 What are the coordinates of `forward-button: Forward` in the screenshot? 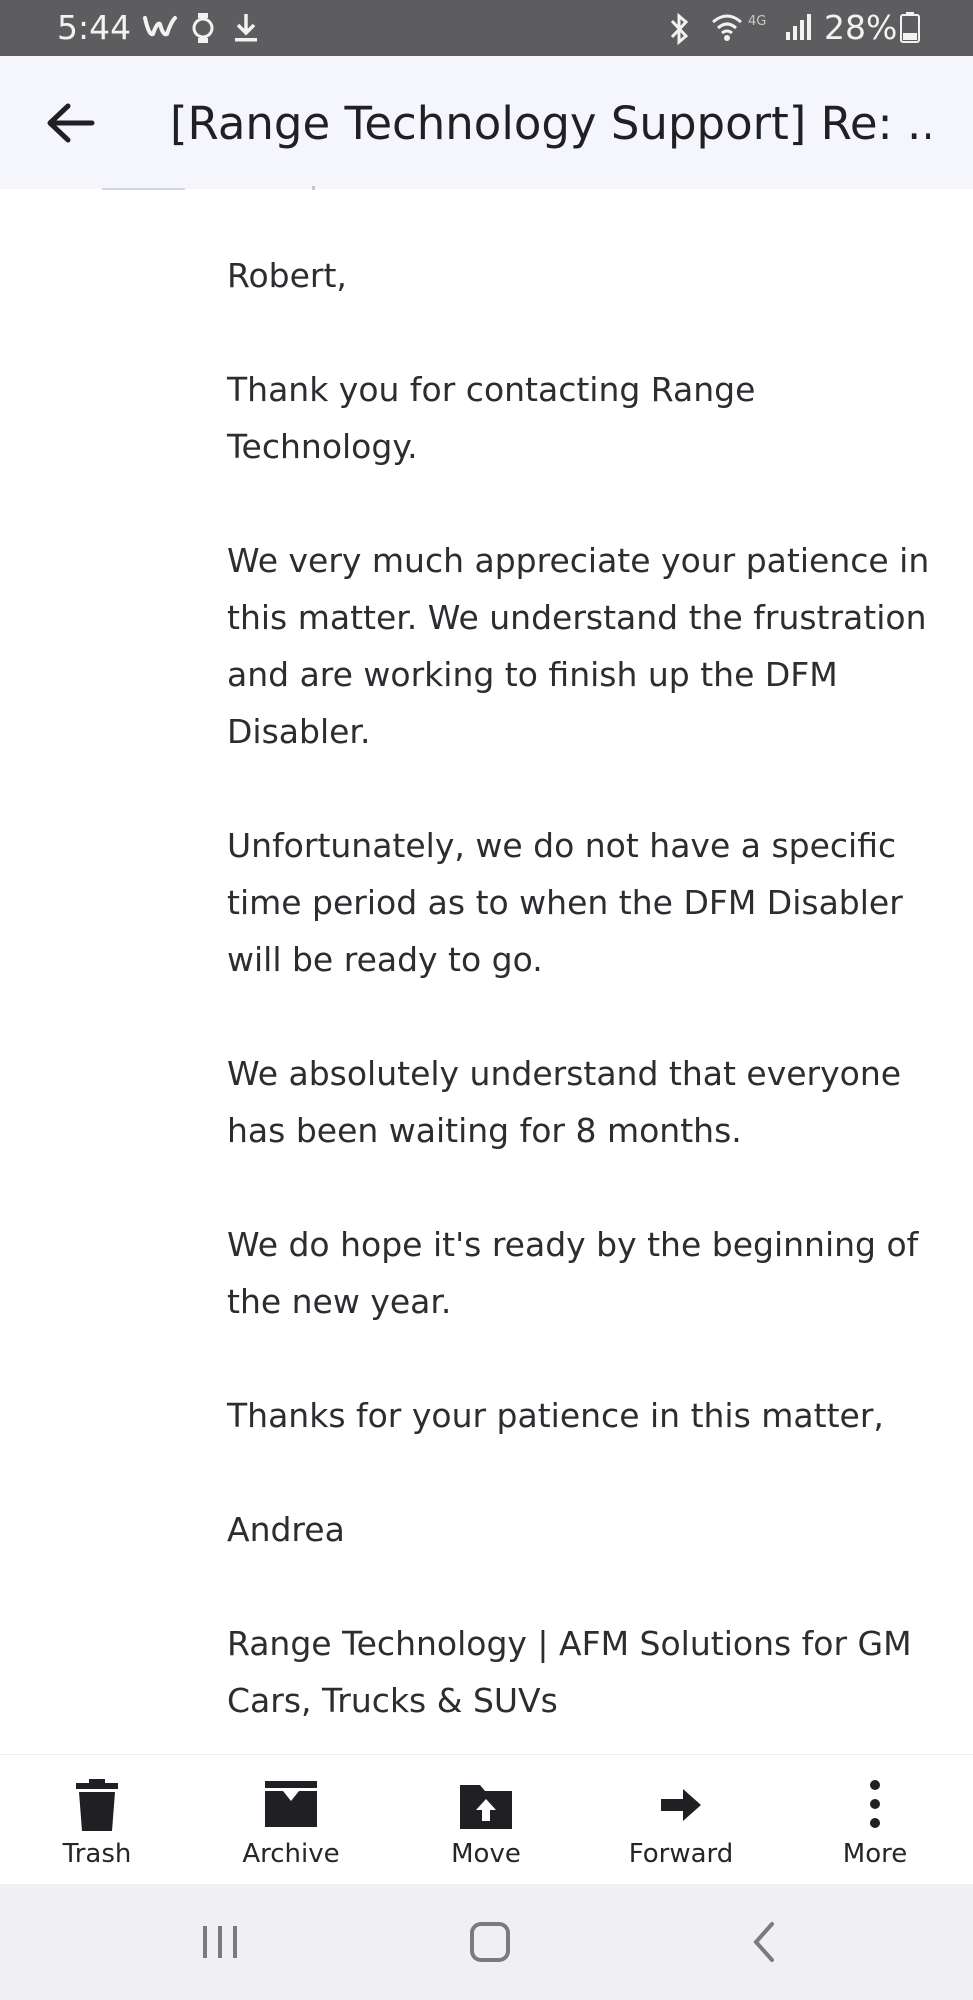 It's located at (681, 1820).